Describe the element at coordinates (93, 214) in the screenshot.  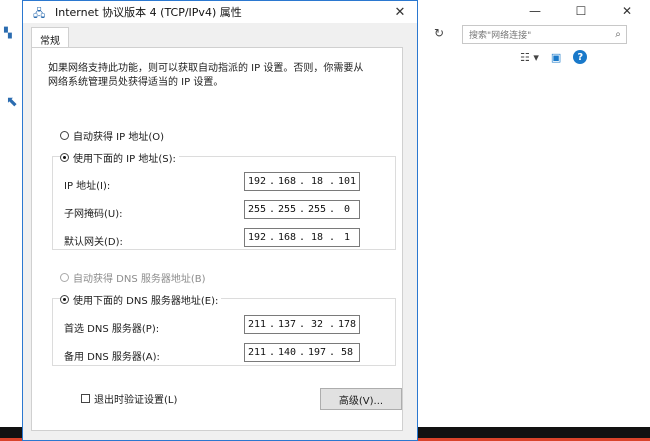
I see `subnet-mask-label: 子网掩码(U):` at that location.